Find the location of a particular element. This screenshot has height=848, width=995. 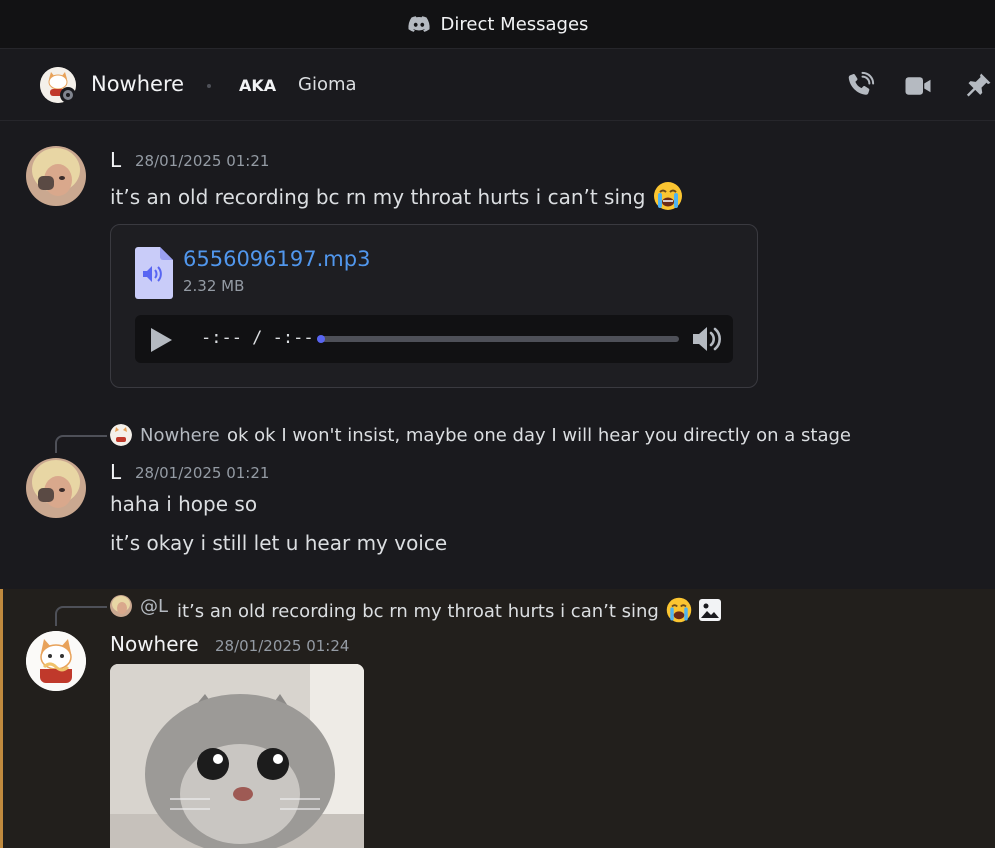

play-icon is located at coordinates (161, 340).